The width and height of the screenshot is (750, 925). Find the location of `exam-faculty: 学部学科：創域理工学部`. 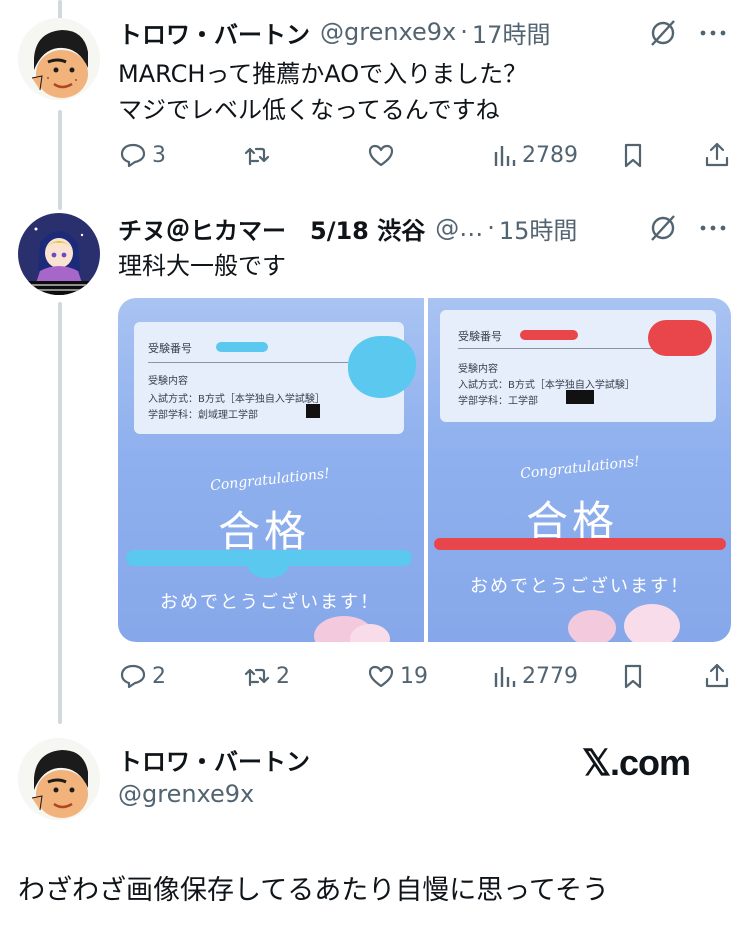

exam-faculty: 学部学科：創域理工学部 is located at coordinates (203, 415).